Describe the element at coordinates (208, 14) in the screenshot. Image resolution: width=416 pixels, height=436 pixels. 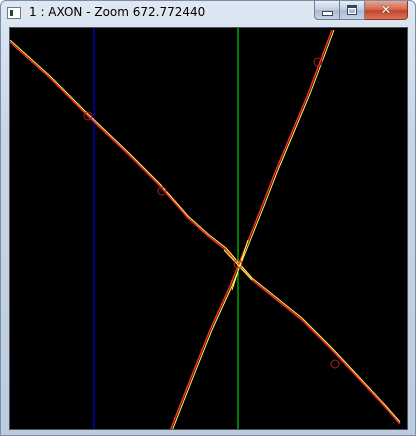
I see `title-bar: 1 : AXON - Zoom 672.772440 ✕` at that location.